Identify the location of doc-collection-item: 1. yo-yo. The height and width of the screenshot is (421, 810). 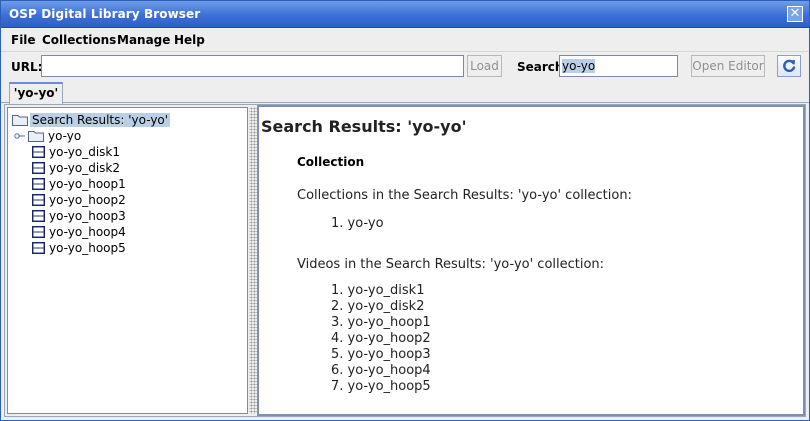
(357, 223).